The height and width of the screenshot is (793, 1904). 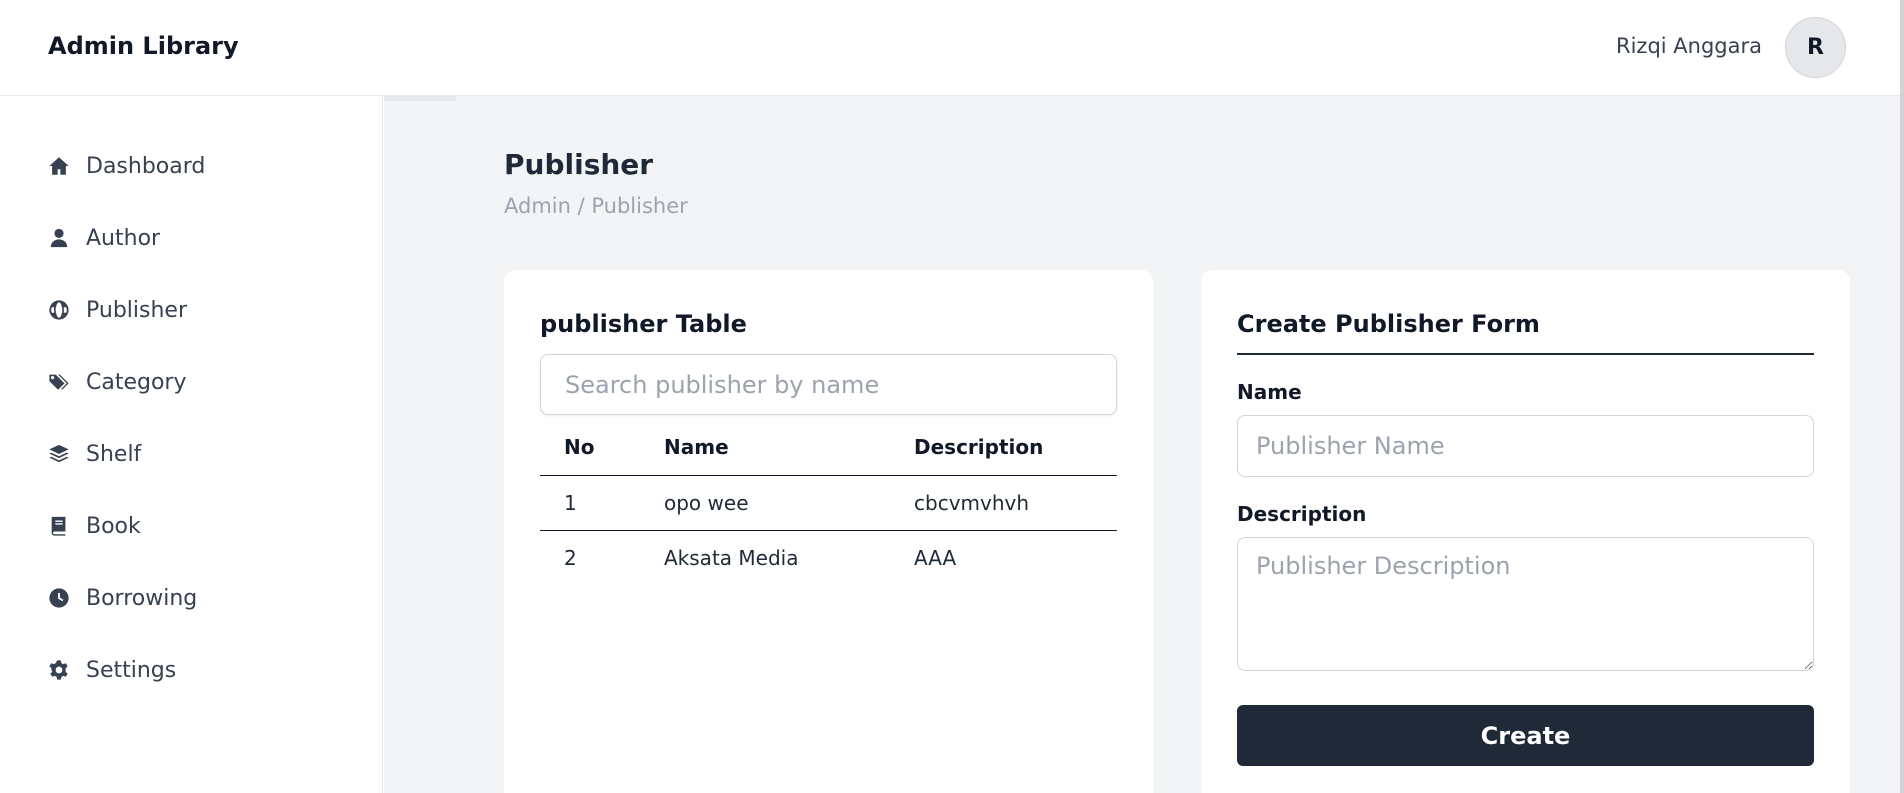 I want to click on sidebar-item-label: Settings, so click(x=131, y=670).